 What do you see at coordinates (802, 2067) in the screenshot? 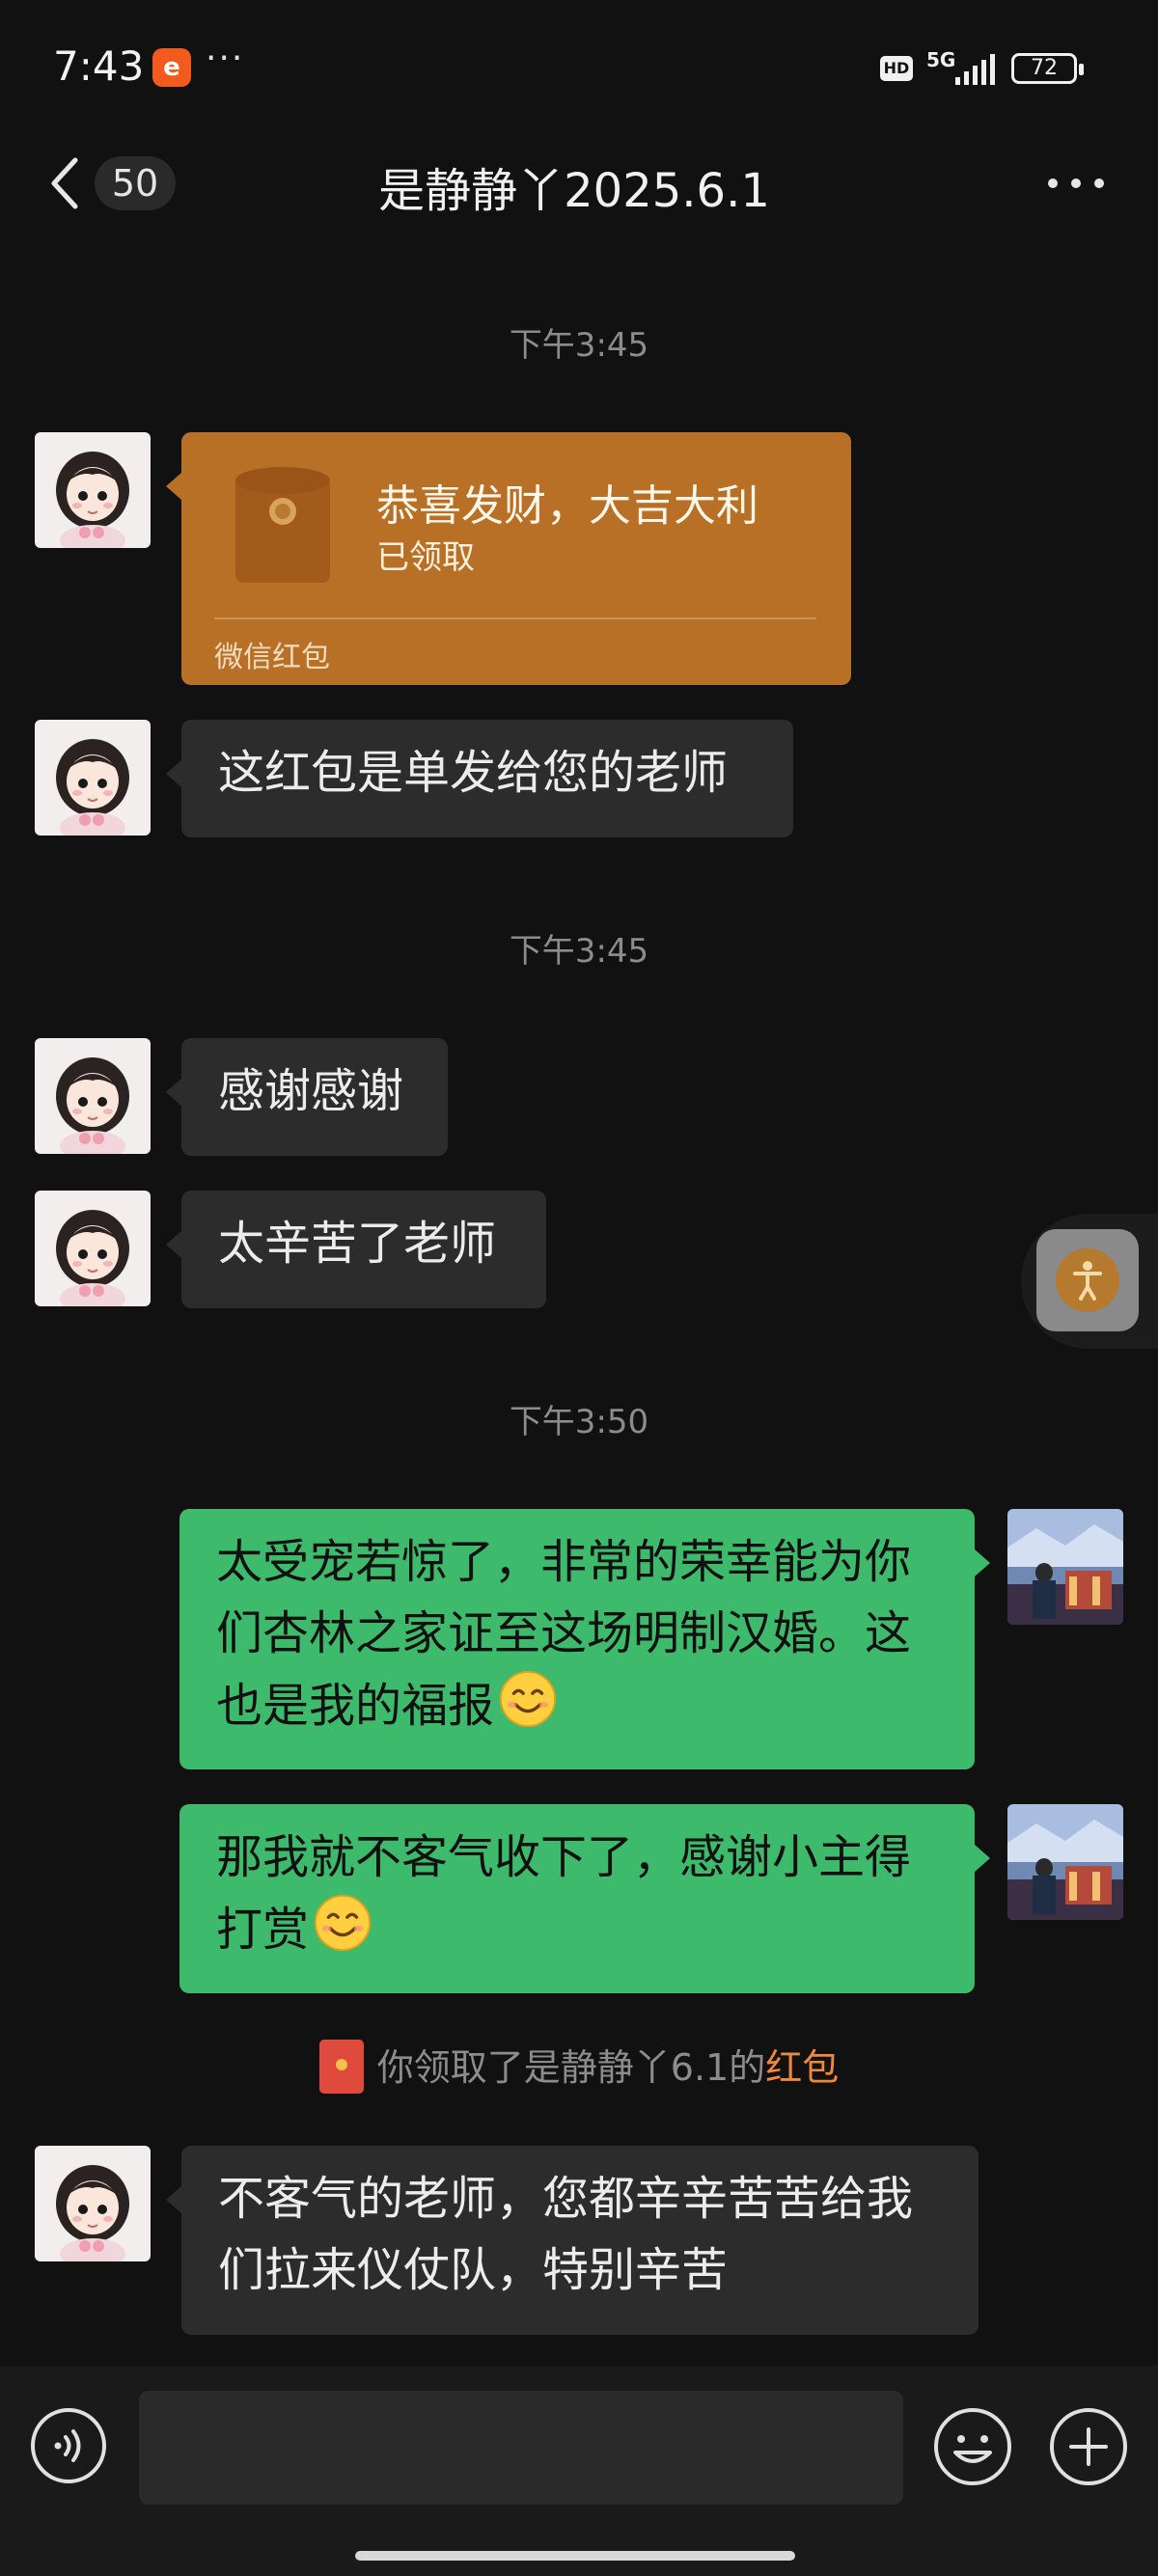
I see `red-packet-link: 红包` at bounding box center [802, 2067].